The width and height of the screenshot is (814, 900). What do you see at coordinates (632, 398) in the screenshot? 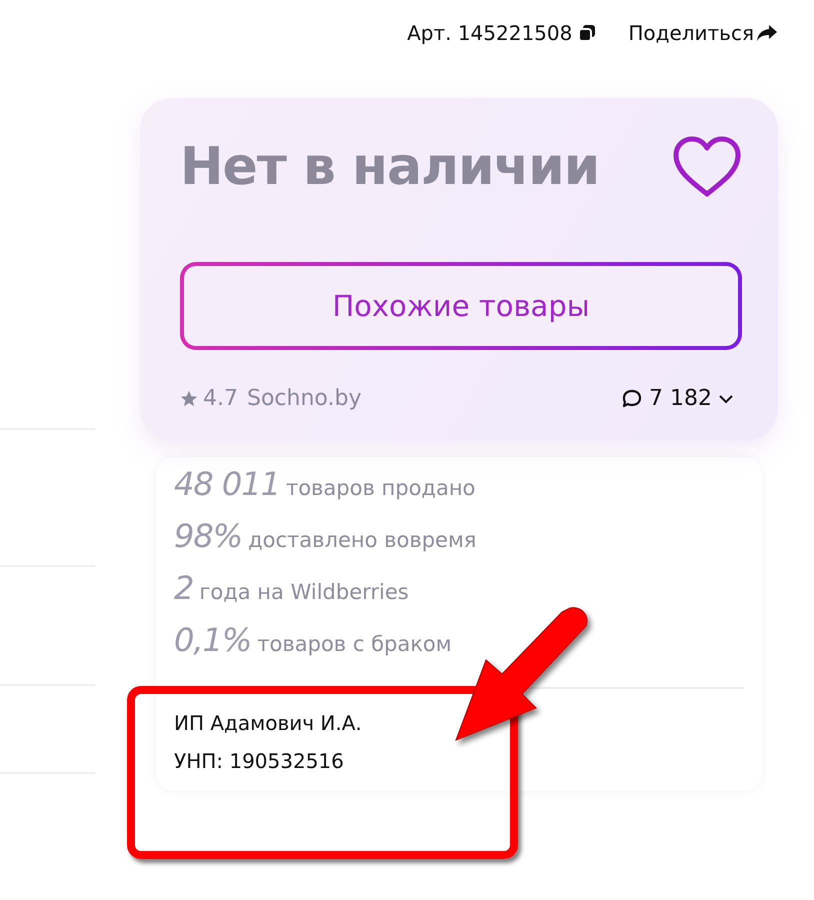
I see `chat-bubble-icon` at bounding box center [632, 398].